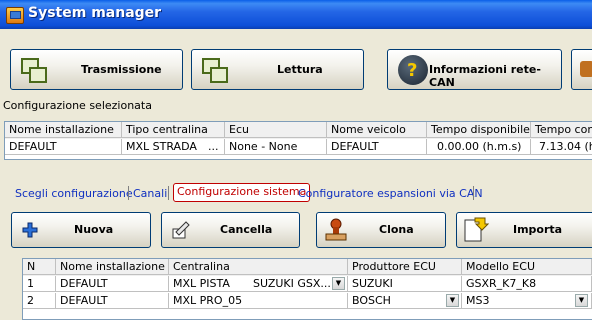 Image resolution: width=592 pixels, height=320 pixels. I want to click on lettura-label: Lettura, so click(300, 69).